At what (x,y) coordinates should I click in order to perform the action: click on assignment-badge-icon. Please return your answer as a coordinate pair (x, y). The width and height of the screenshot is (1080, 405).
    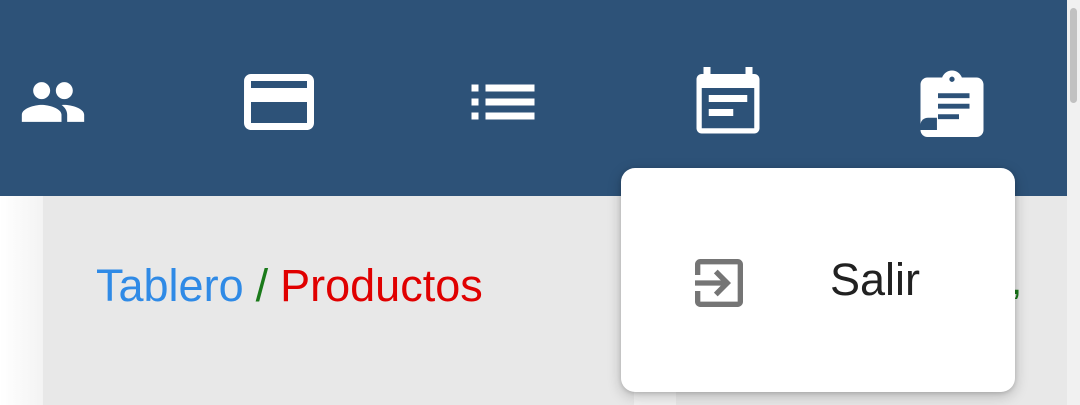
    Looking at the image, I should click on (952, 103).